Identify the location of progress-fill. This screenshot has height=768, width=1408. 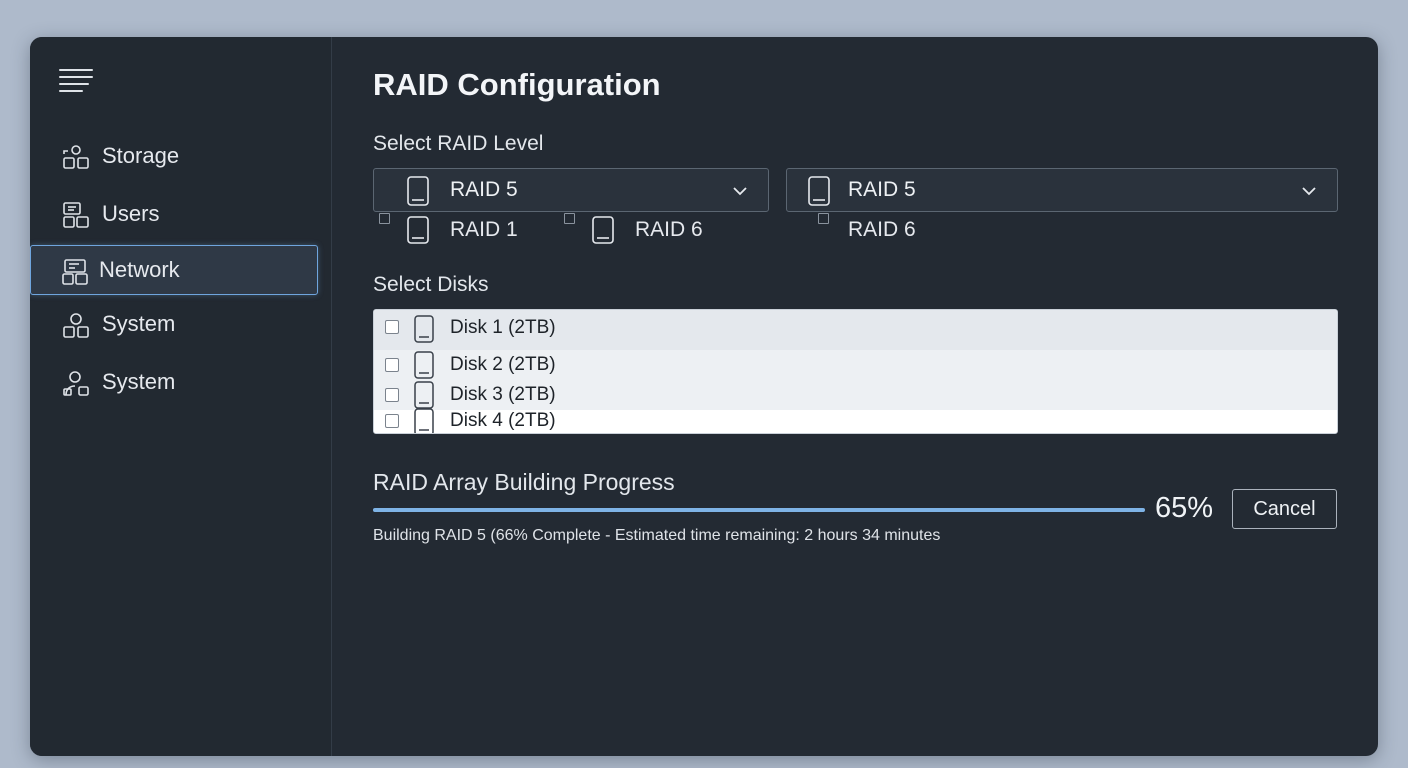
(759, 510).